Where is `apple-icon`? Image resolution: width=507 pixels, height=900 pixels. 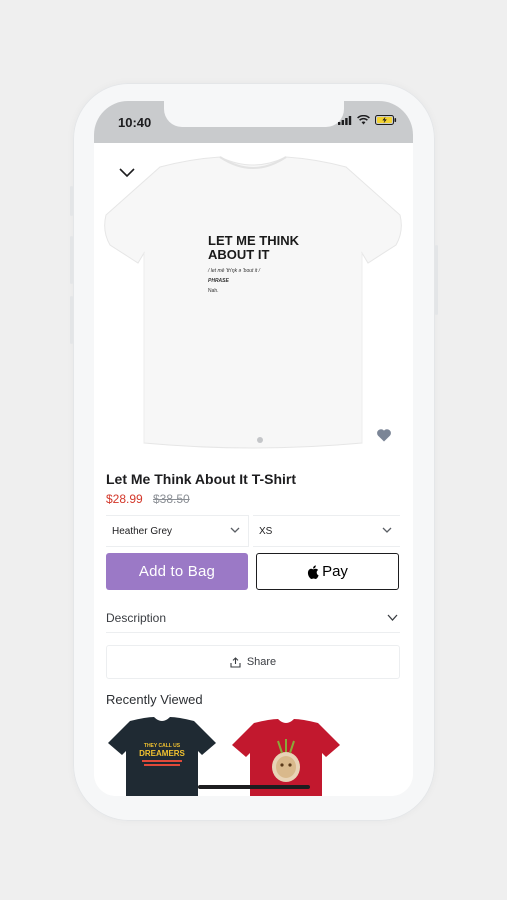
apple-icon is located at coordinates (313, 571).